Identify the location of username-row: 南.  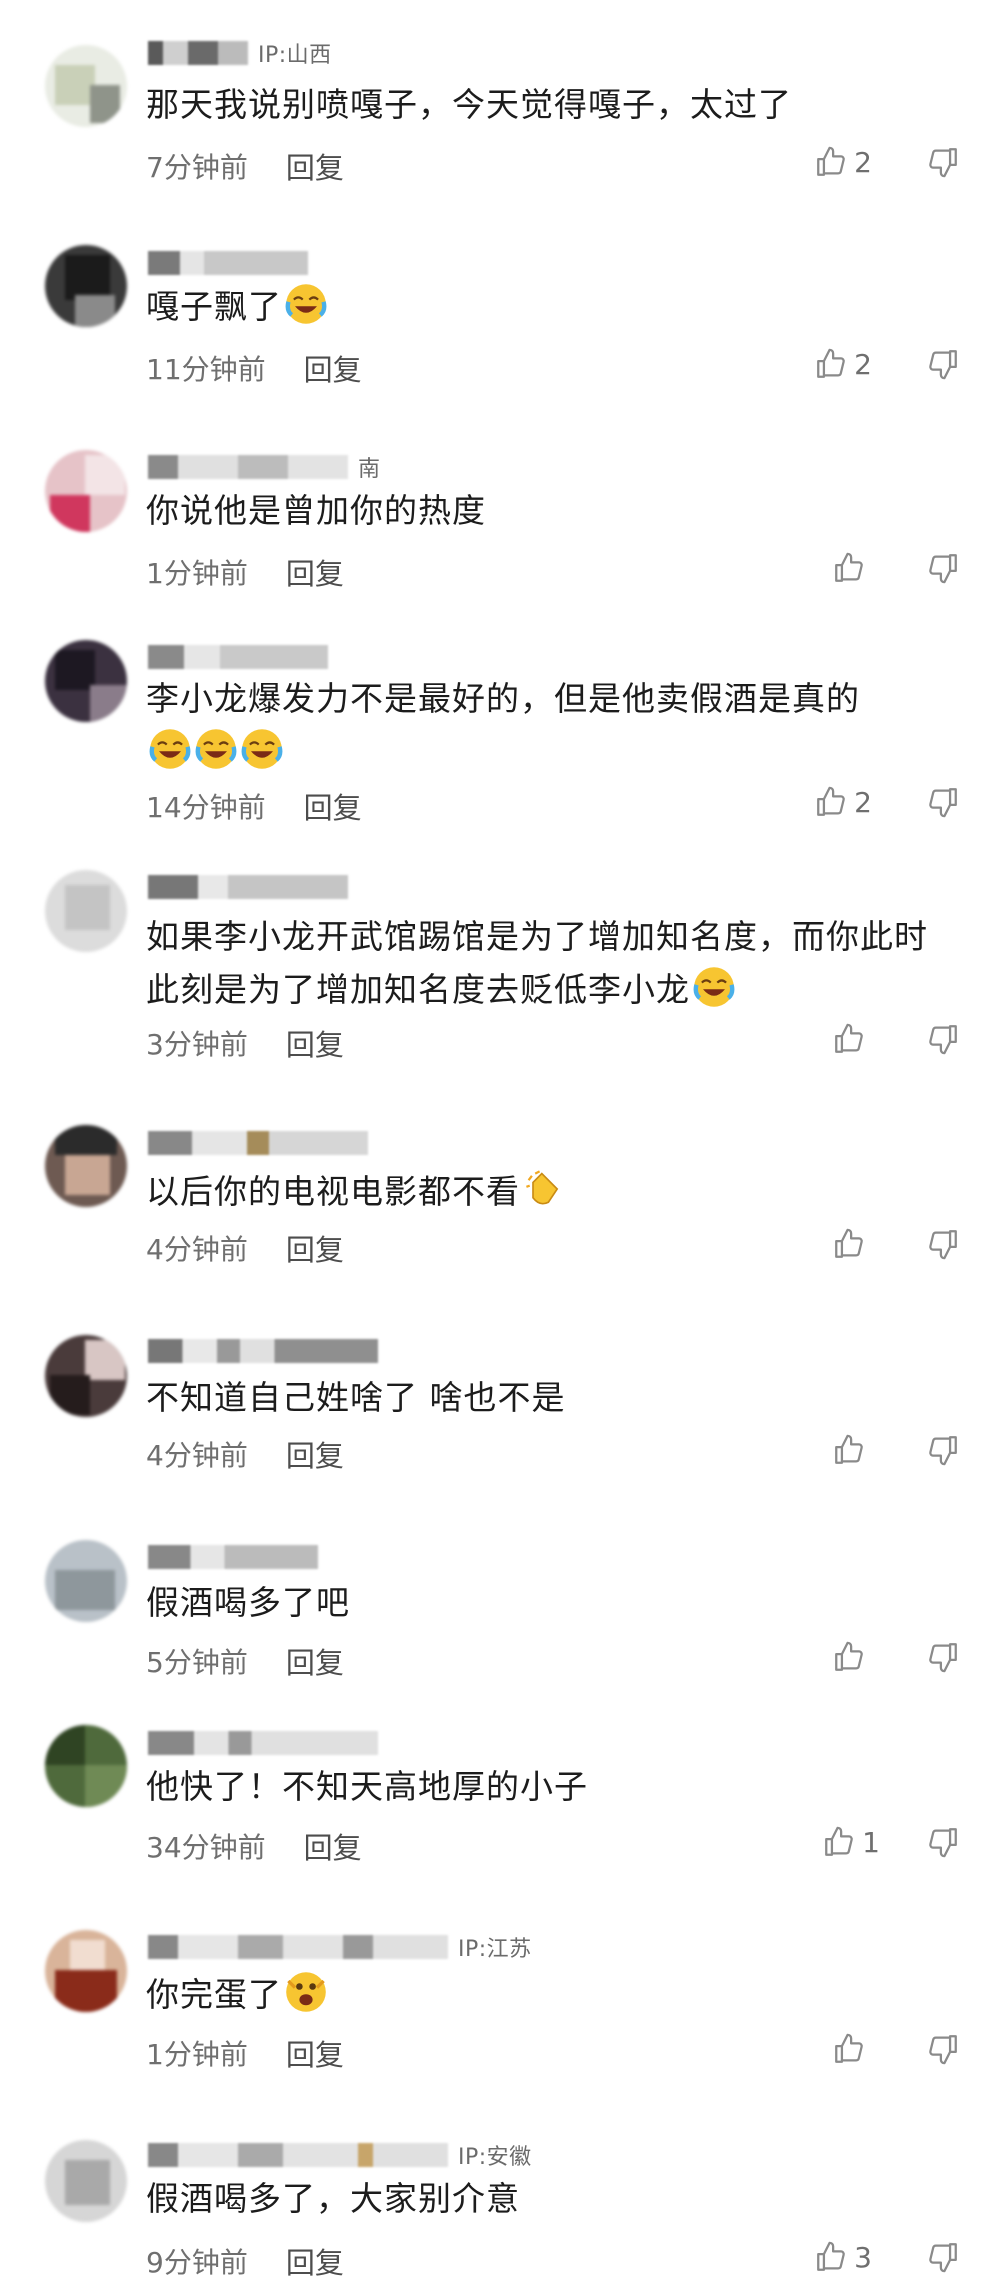
(264, 467).